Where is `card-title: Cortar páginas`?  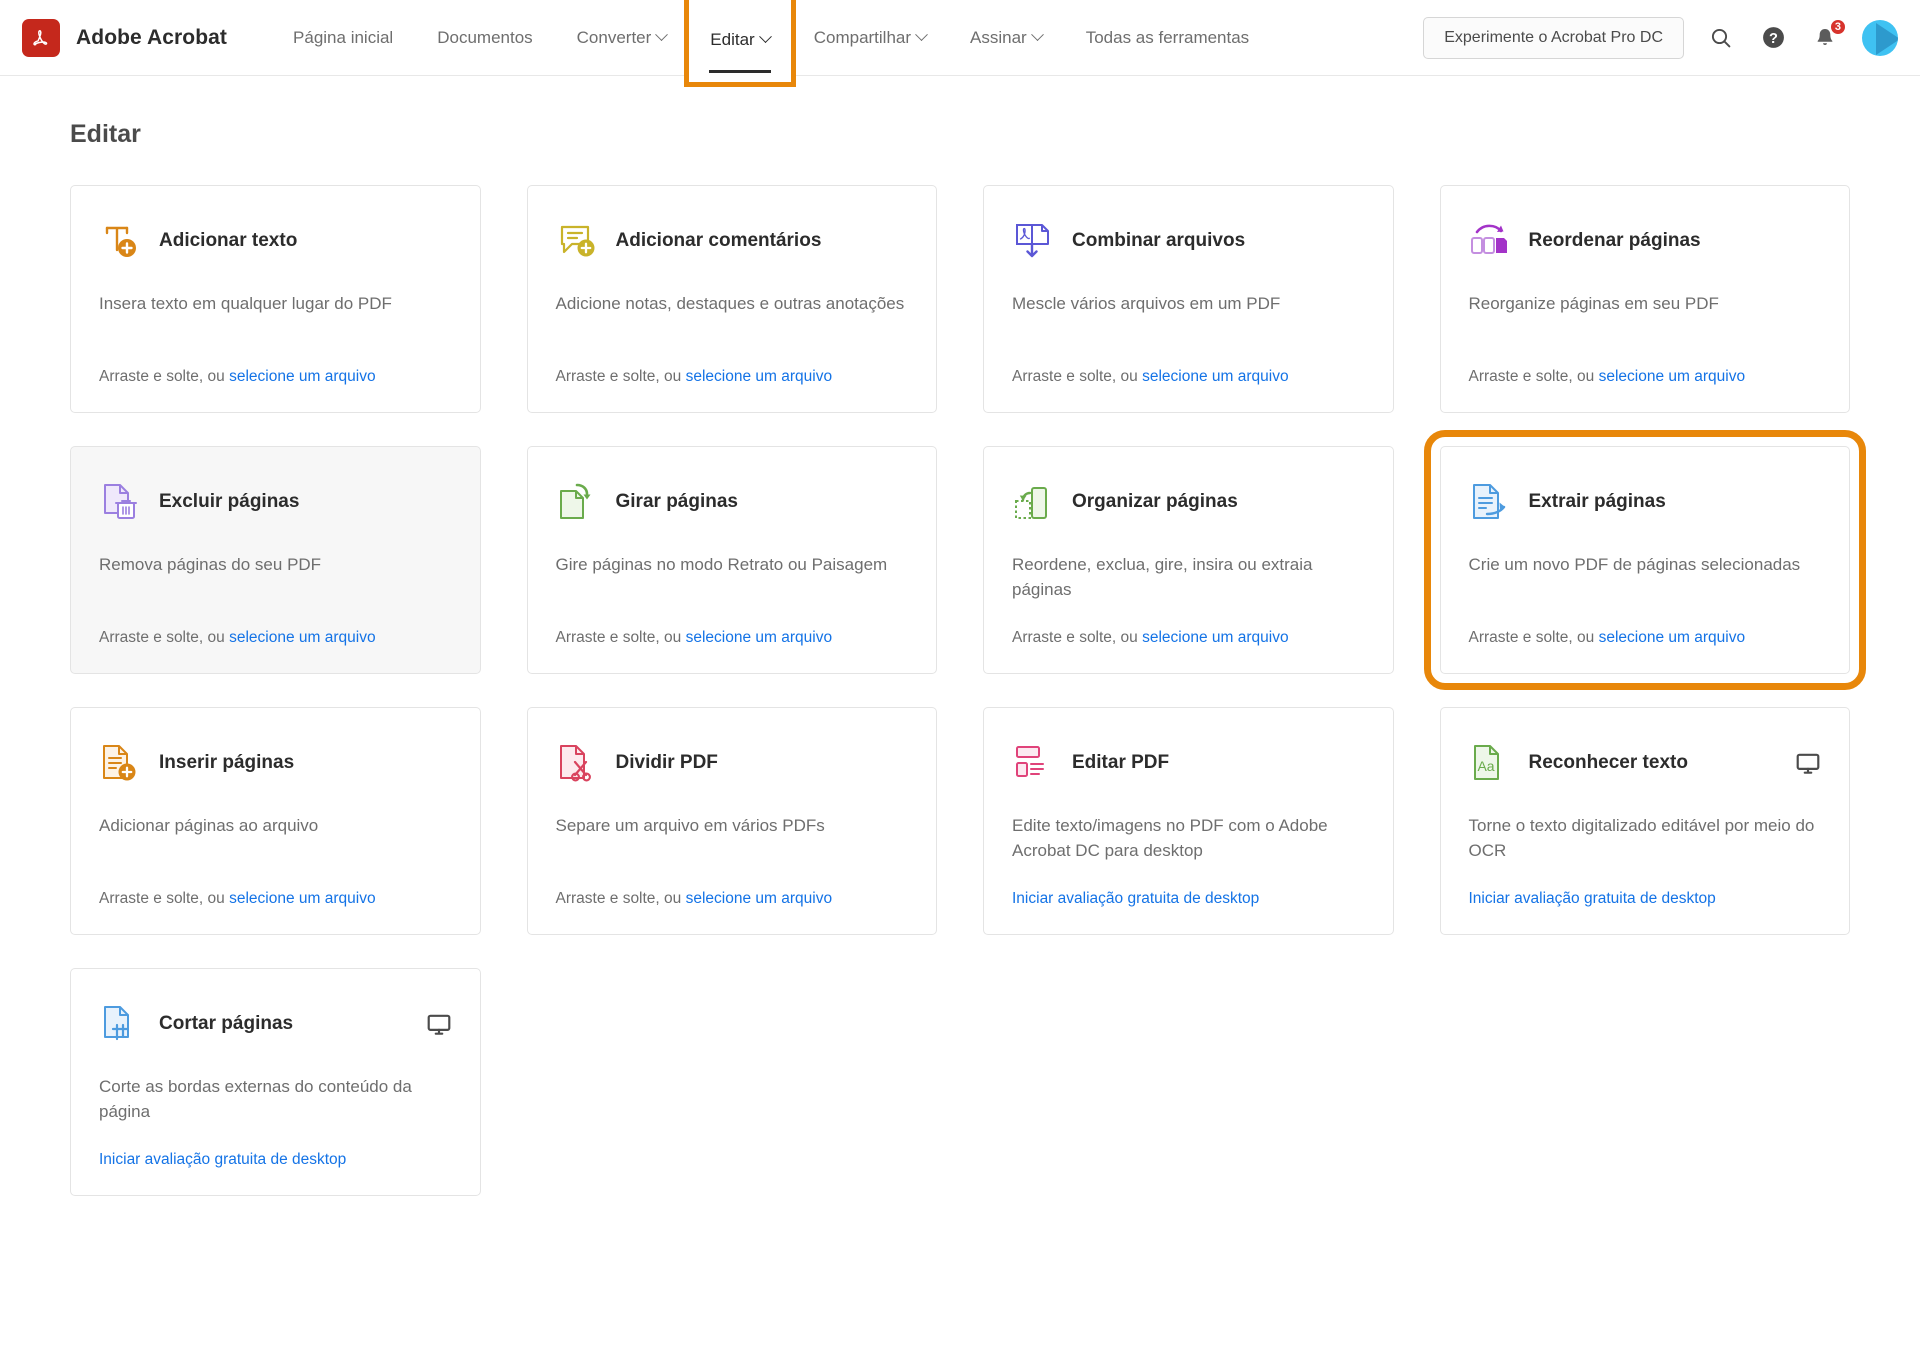
card-title: Cortar páginas is located at coordinates (226, 1023).